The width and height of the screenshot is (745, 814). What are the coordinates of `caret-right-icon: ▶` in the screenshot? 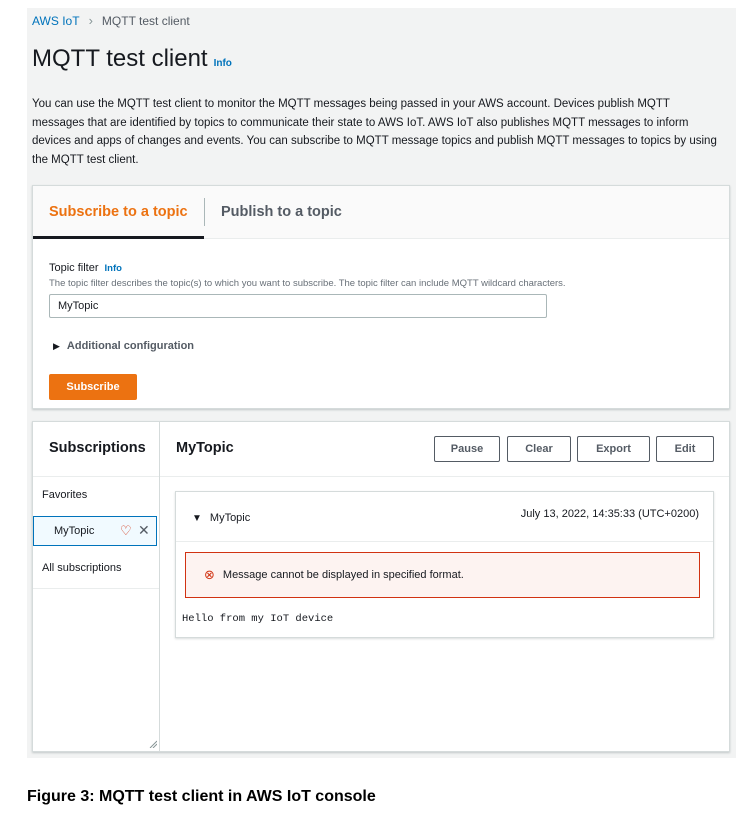 It's located at (56, 345).